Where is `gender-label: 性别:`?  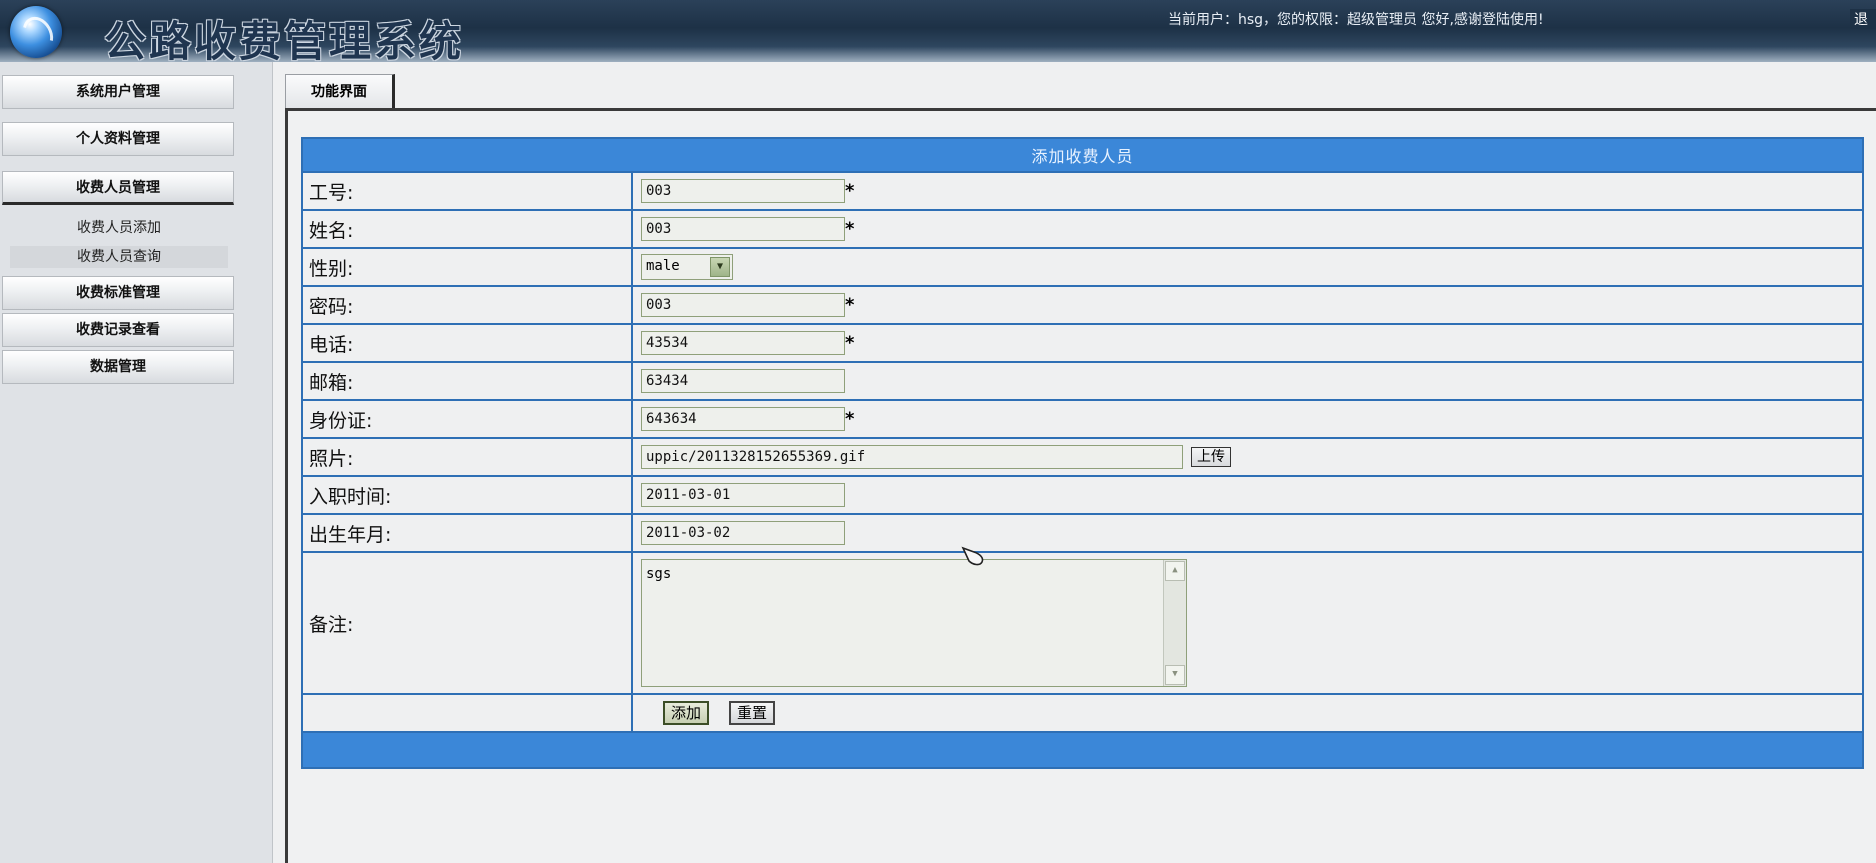
gender-label: 性别: is located at coordinates (467, 267).